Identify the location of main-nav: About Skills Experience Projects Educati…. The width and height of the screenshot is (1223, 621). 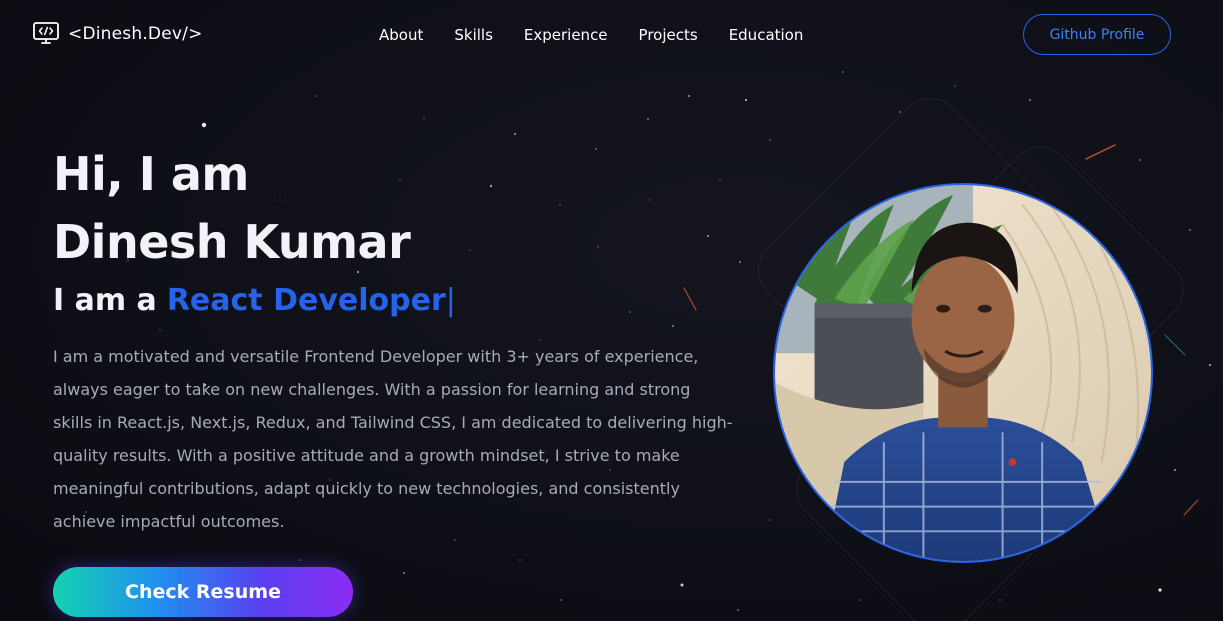
(591, 35).